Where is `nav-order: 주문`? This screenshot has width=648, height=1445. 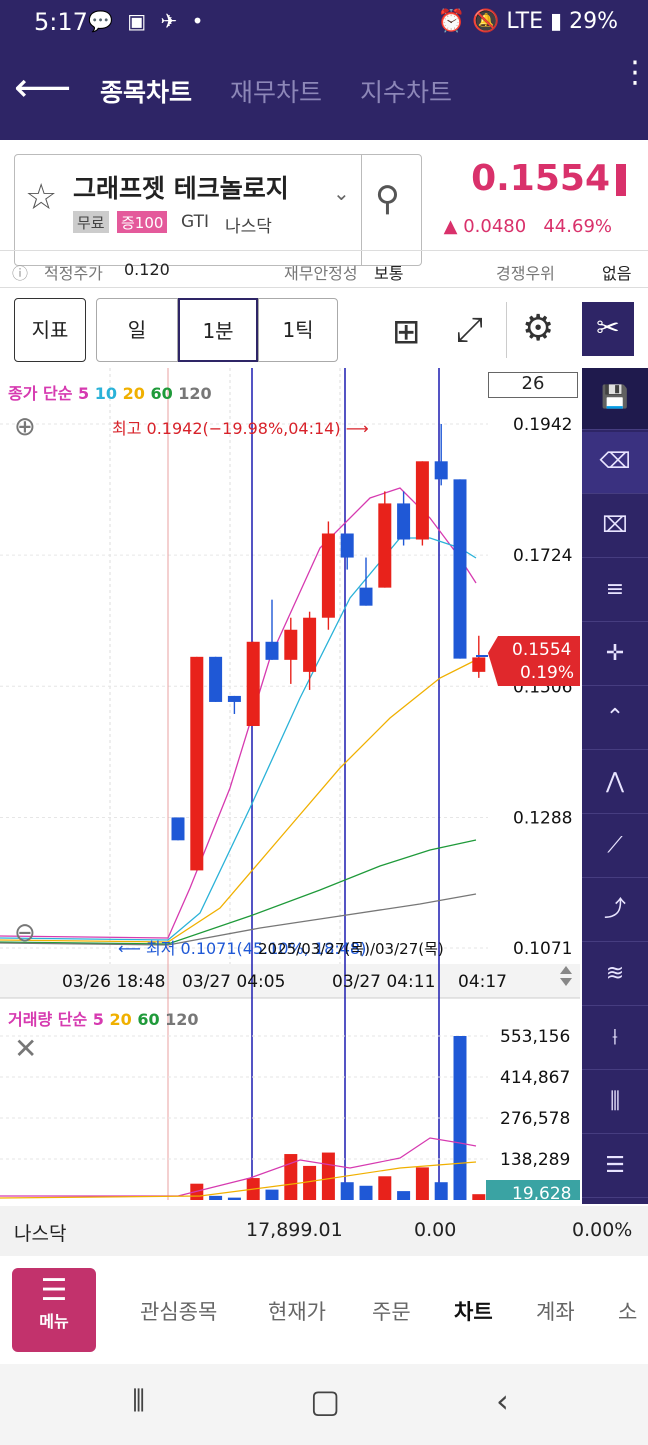
nav-order: 주문 is located at coordinates (391, 1311).